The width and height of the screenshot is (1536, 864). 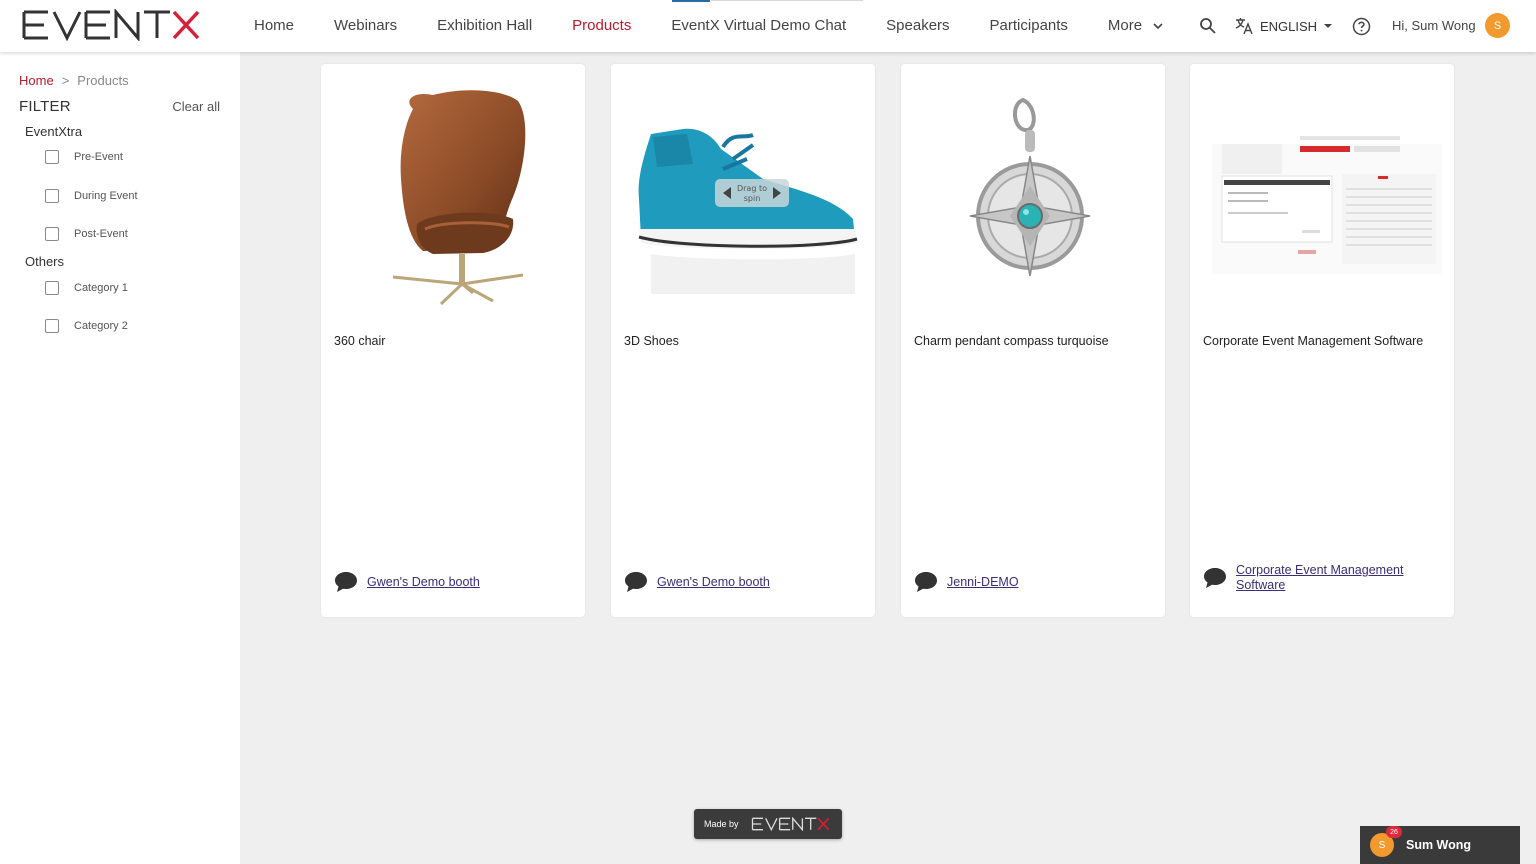 What do you see at coordinates (983, 582) in the screenshot?
I see `booth-link: Jenni-DEMO` at bounding box center [983, 582].